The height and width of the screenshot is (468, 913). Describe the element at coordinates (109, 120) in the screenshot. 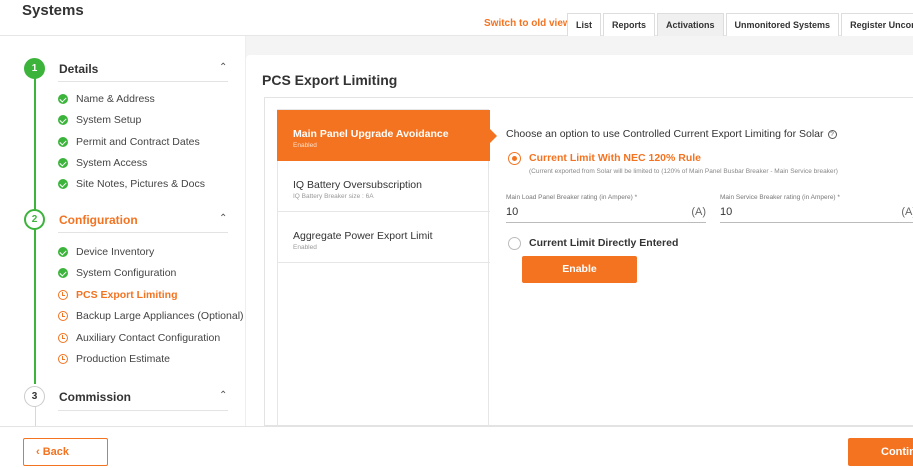

I see `sidebar-item-label: System Setup` at that location.